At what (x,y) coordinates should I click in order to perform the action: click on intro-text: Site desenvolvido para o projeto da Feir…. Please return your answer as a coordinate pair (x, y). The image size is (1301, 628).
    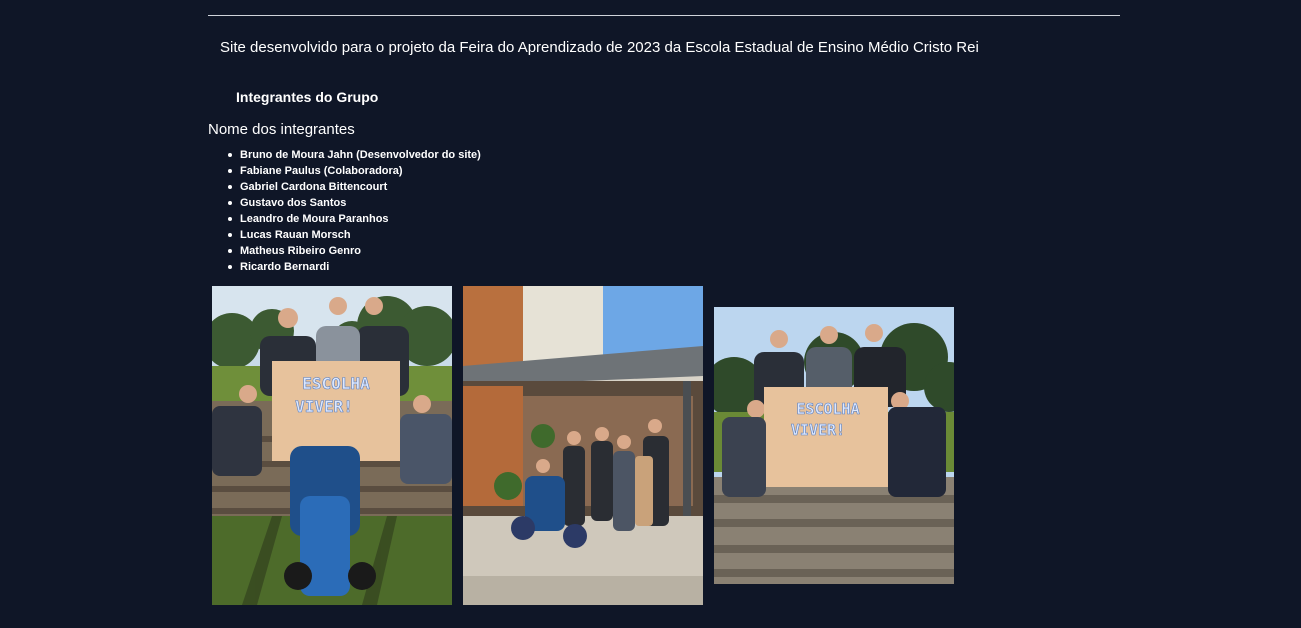
    Looking at the image, I should click on (599, 47).